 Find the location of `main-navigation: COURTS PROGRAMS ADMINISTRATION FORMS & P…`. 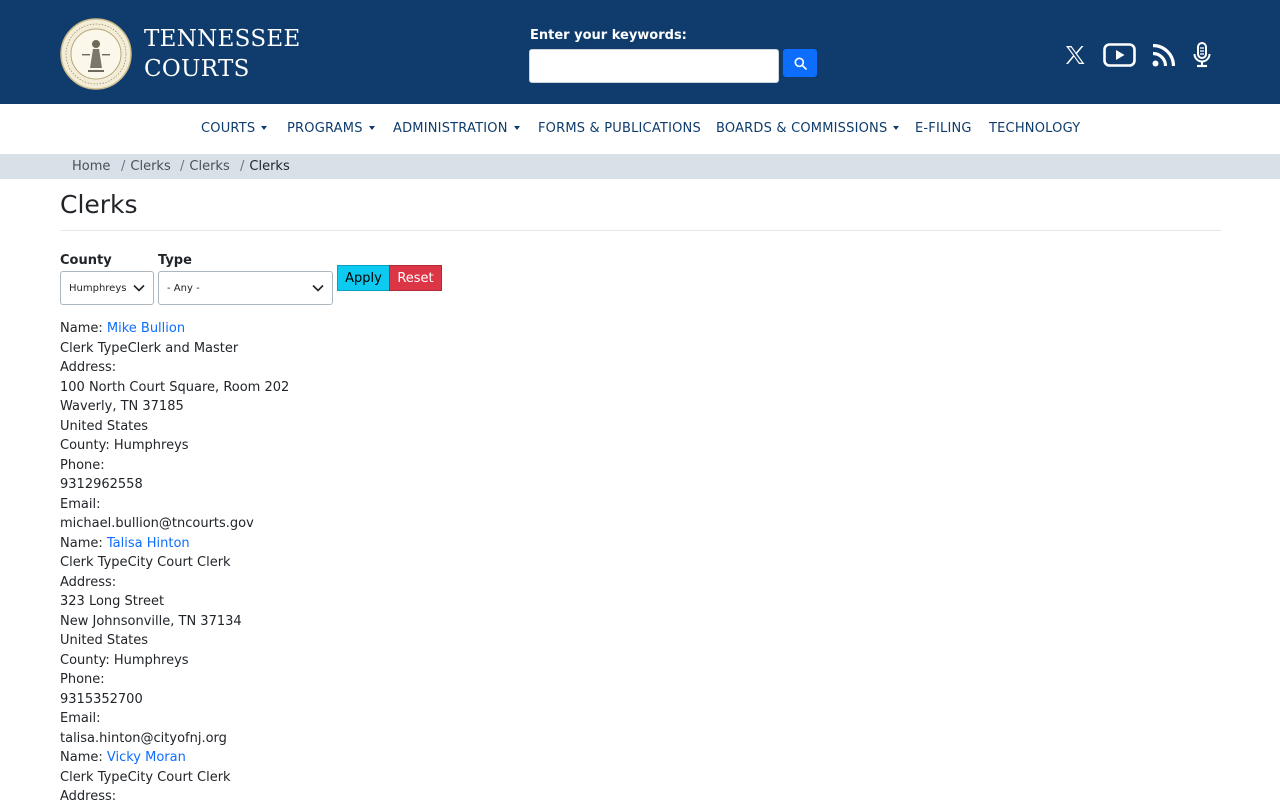

main-navigation: COURTS PROGRAMS ADMINISTRATION FORMS & P… is located at coordinates (640, 129).